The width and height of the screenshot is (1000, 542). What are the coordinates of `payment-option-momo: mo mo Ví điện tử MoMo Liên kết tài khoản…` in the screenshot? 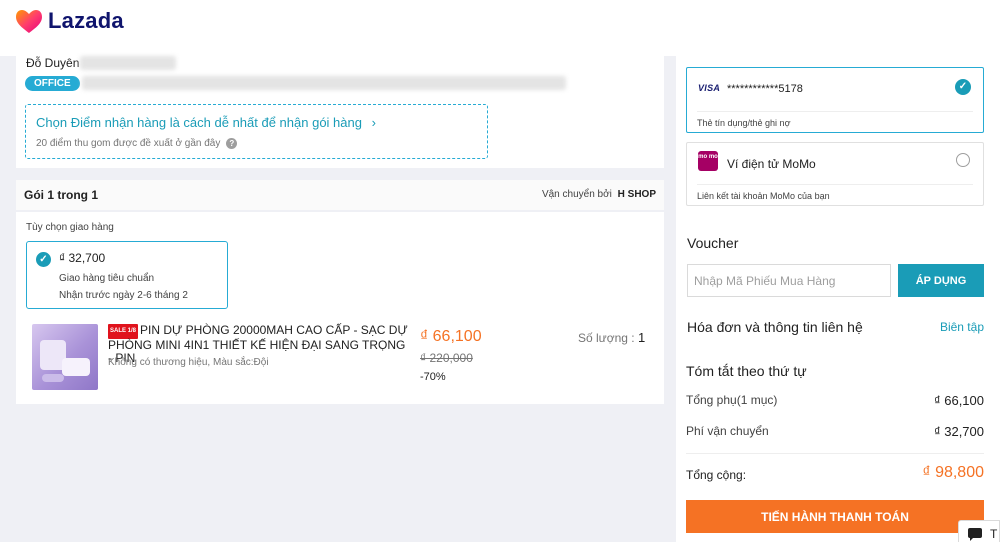 It's located at (835, 174).